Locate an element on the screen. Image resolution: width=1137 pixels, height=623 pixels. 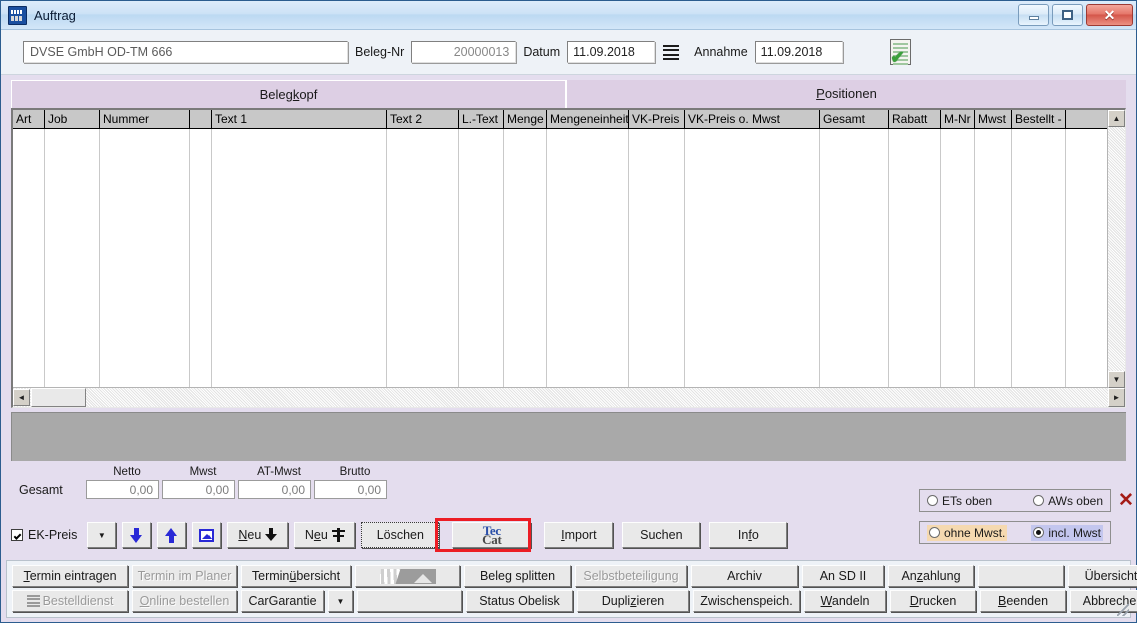
bottom-button-cargarantie: CarGarantie is located at coordinates (282, 601).